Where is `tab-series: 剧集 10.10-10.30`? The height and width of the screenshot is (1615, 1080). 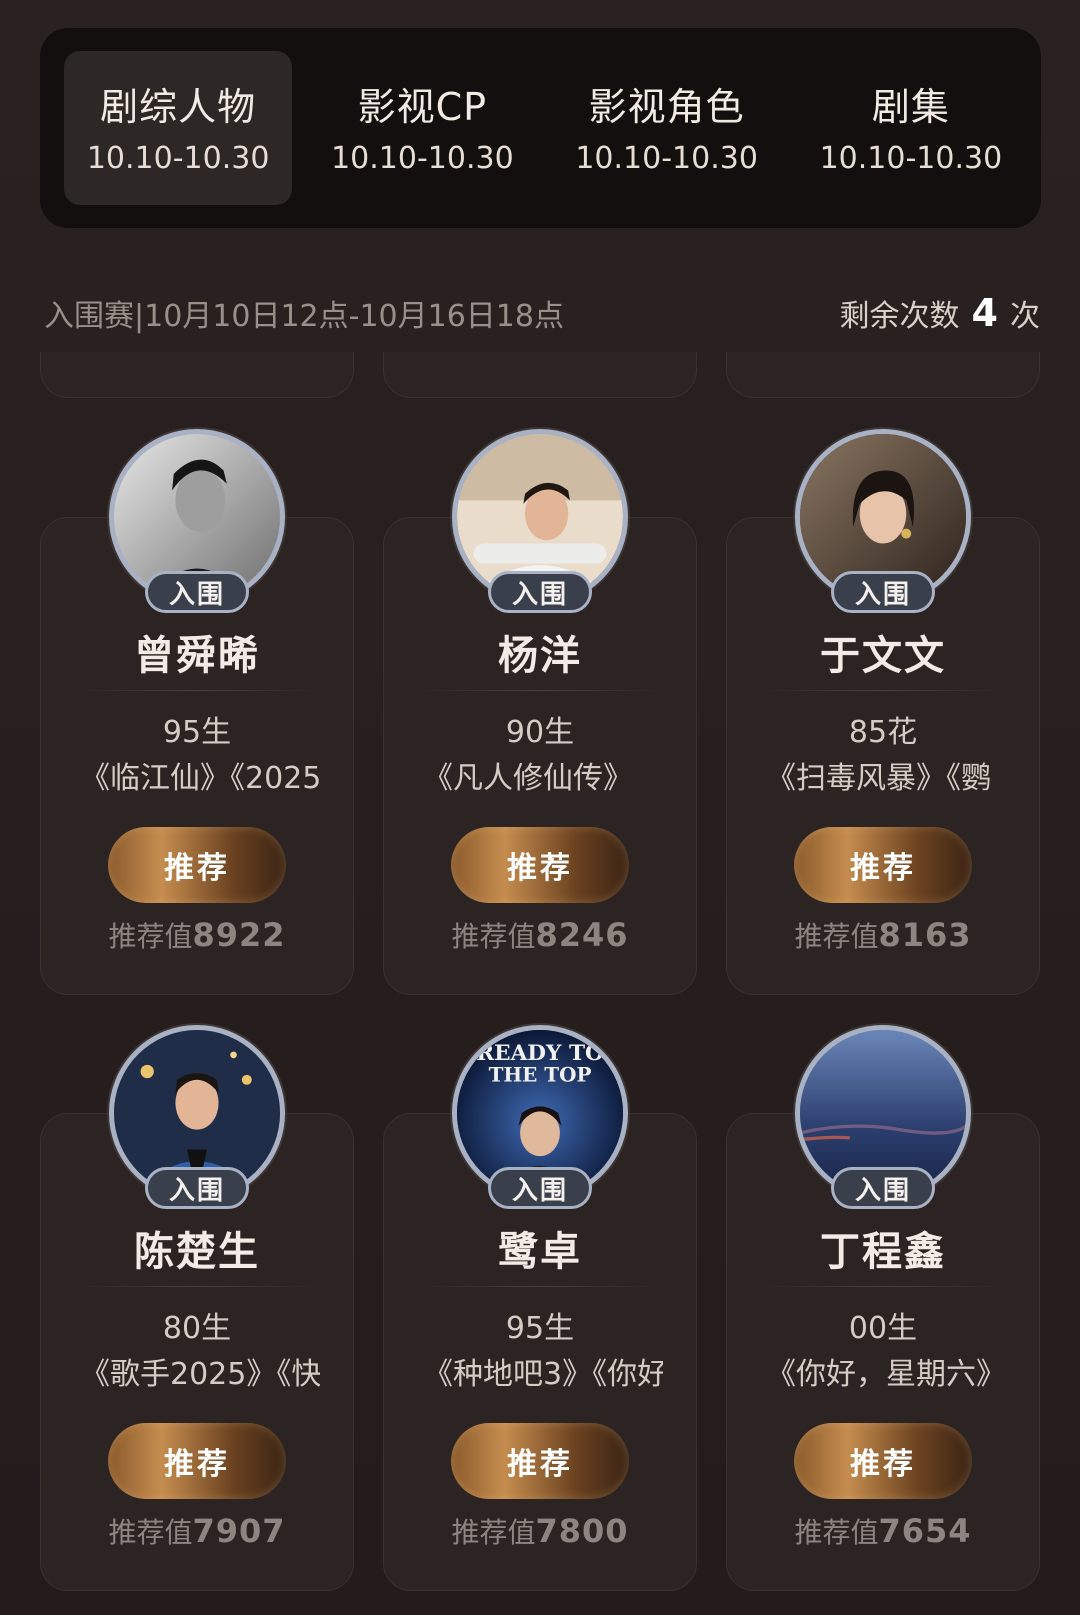
tab-series: 剧集 10.10-10.30 is located at coordinates (911, 128).